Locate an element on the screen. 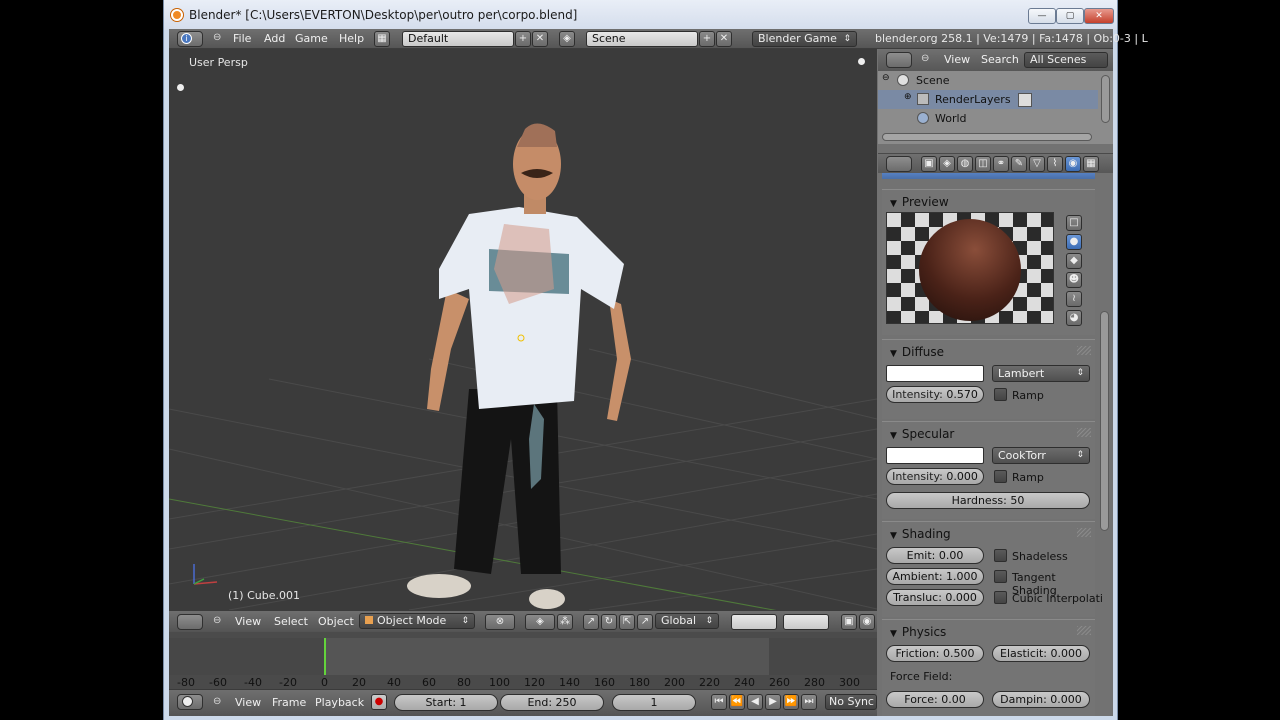 The height and width of the screenshot is (720, 1280). outliner-menu-search: Search is located at coordinates (1000, 59).